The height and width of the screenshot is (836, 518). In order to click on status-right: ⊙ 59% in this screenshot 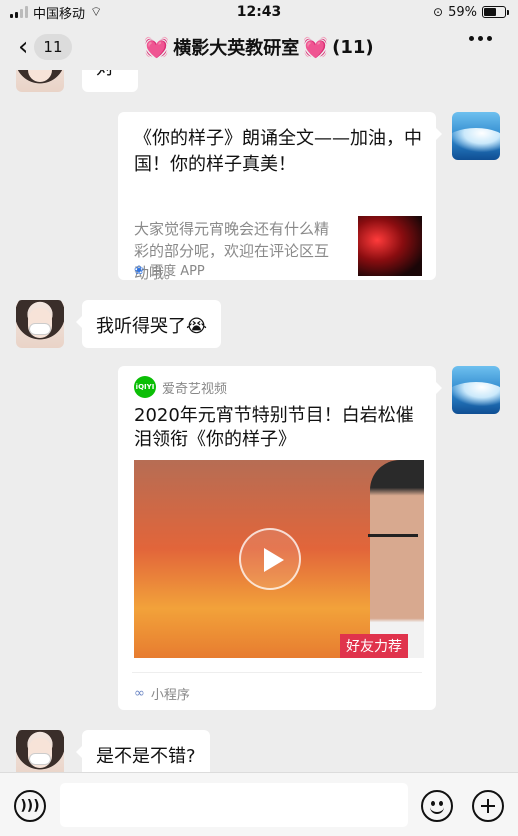, I will do `click(471, 12)`.